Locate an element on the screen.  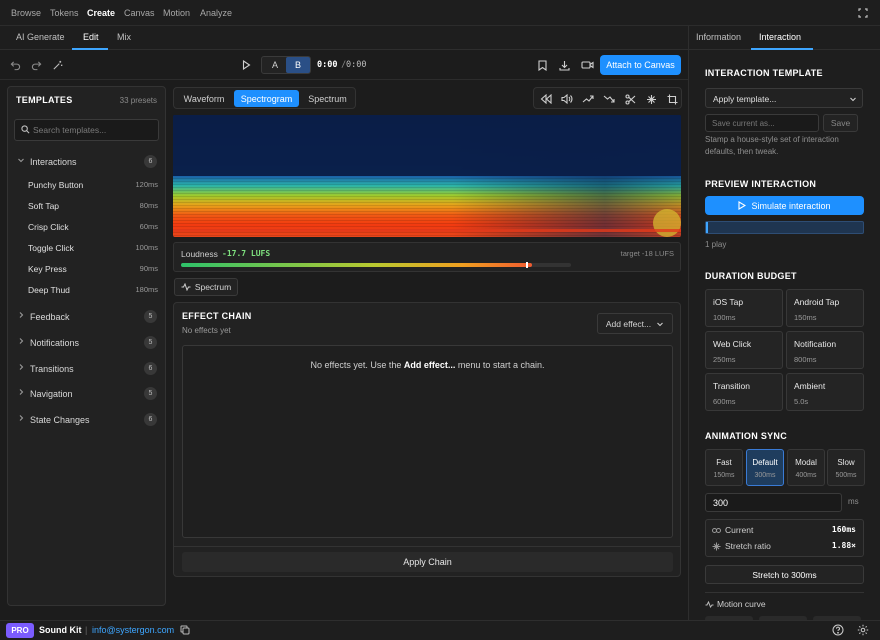
apply-chain-button: Apply Chain is located at coordinates (427, 562).